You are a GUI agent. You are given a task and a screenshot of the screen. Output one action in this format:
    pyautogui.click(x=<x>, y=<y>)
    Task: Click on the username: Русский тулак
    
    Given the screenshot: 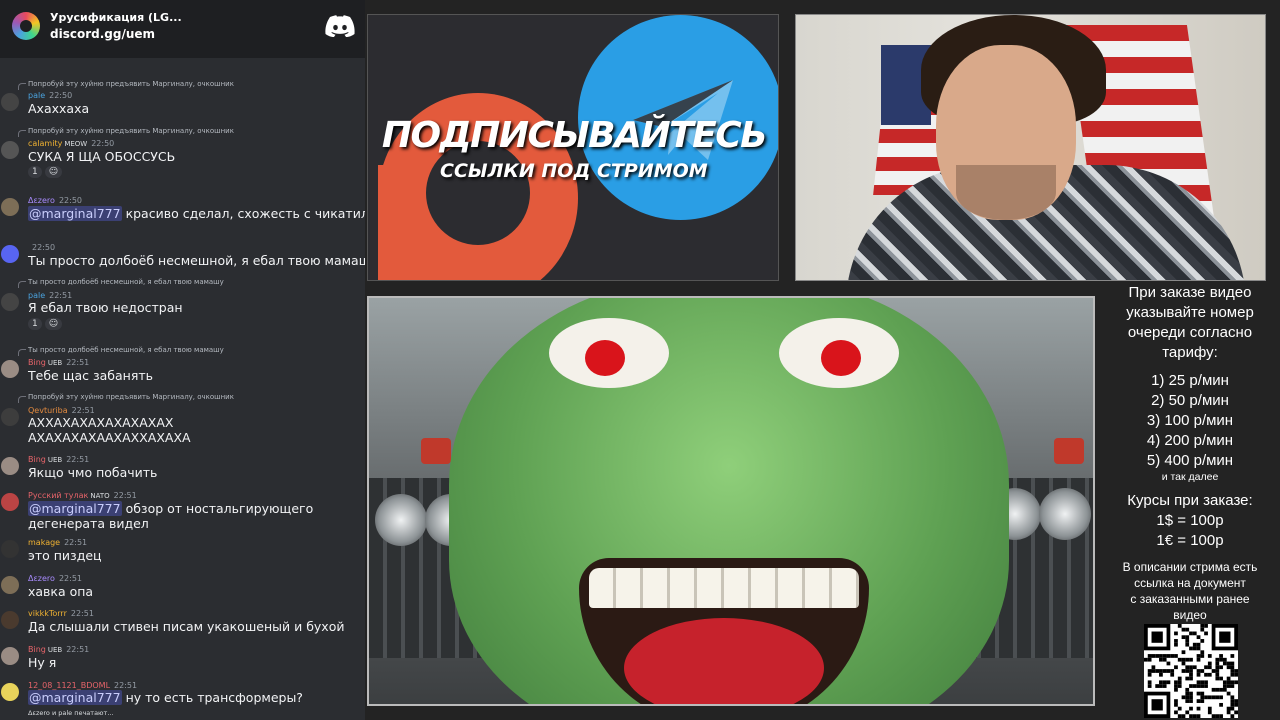 What is the action you would take?
    pyautogui.click(x=58, y=495)
    